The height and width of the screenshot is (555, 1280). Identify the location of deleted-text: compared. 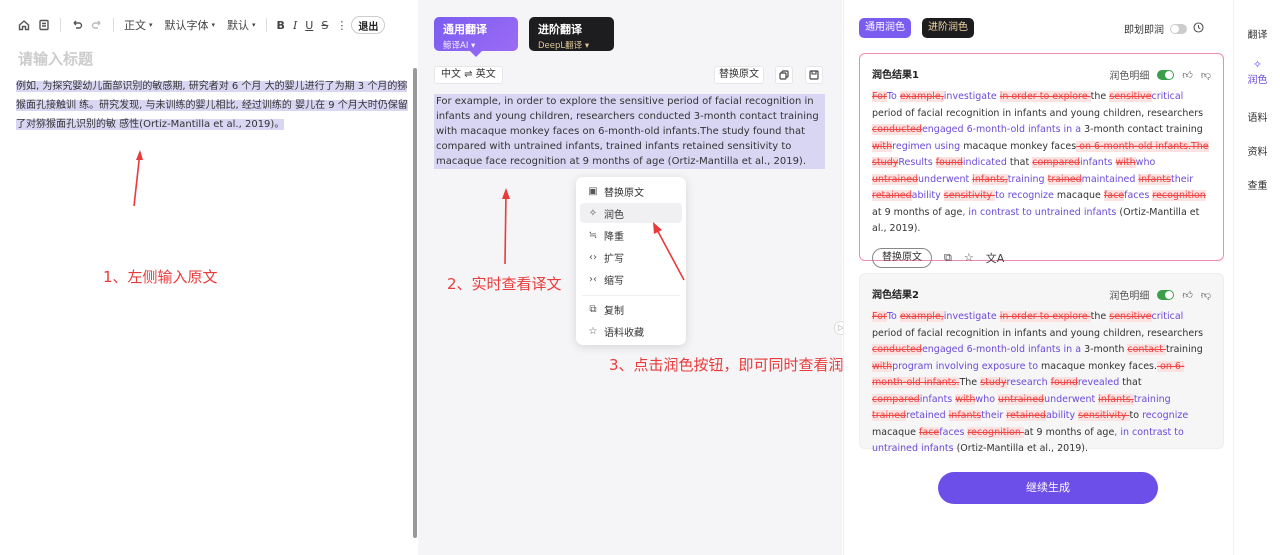
(896, 399).